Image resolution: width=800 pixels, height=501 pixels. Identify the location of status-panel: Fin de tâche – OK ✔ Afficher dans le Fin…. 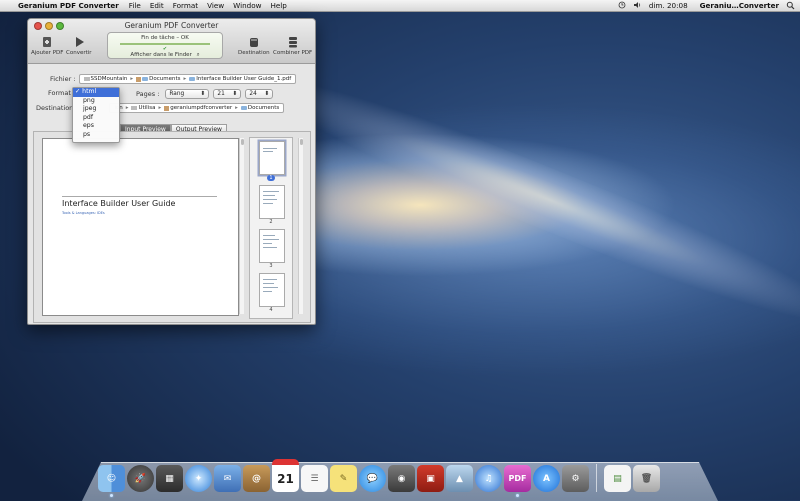
(165, 45).